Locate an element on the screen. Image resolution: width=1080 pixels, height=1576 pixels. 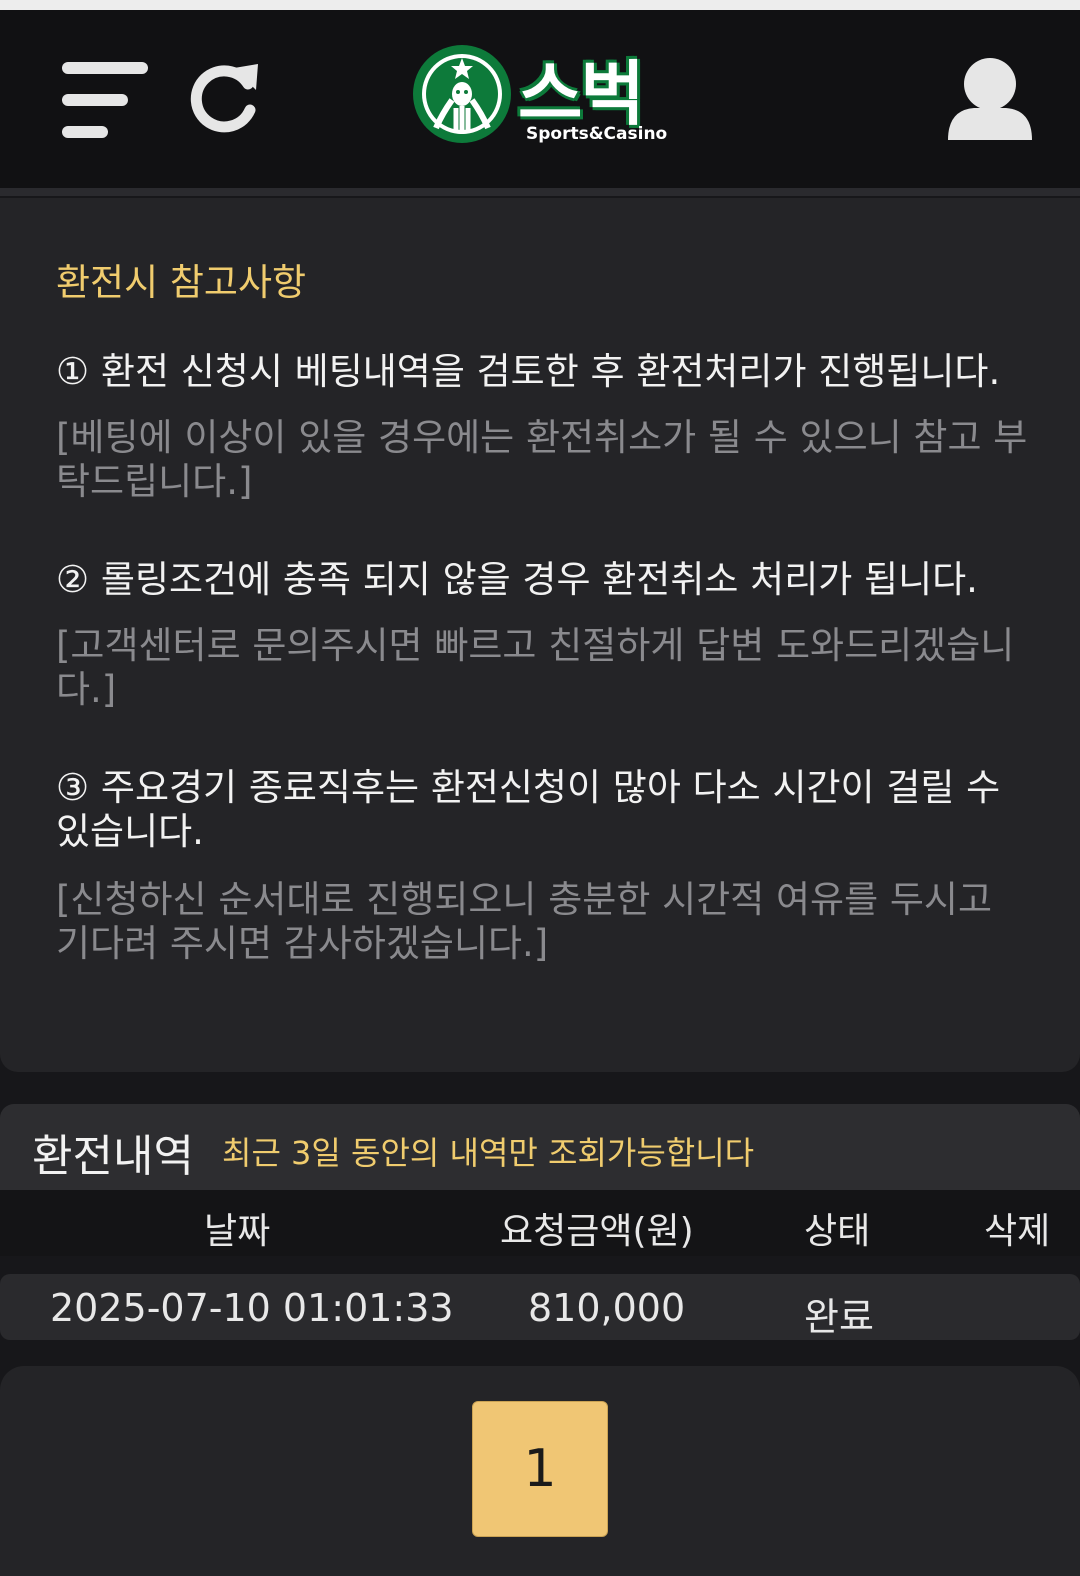
brand-logo: 스벅 Sports&Casino is located at coordinates (542, 95).